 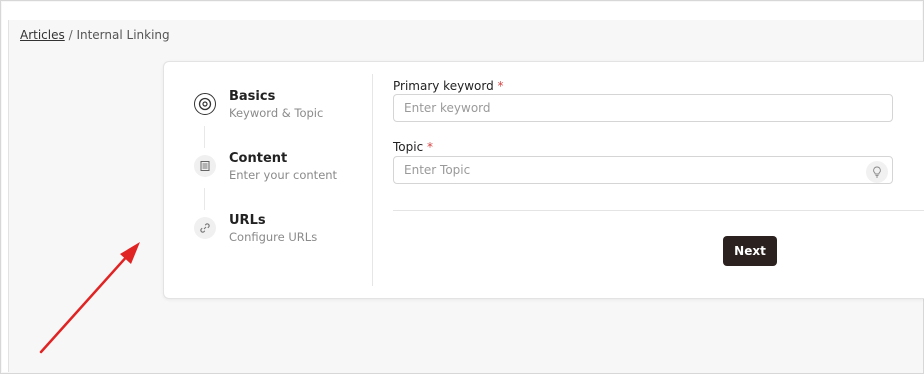 I want to click on form-divider, so click(x=658, y=210).